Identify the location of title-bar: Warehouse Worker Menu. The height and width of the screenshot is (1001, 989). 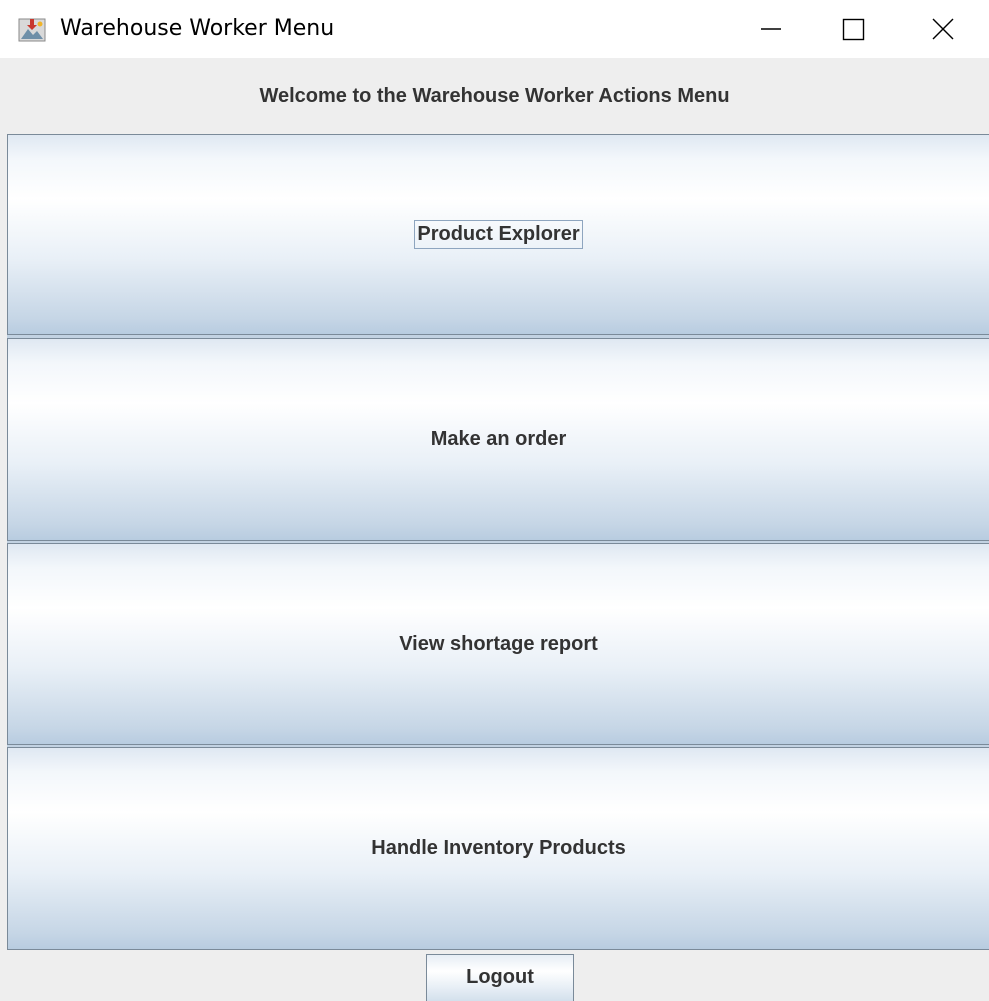
(494, 29).